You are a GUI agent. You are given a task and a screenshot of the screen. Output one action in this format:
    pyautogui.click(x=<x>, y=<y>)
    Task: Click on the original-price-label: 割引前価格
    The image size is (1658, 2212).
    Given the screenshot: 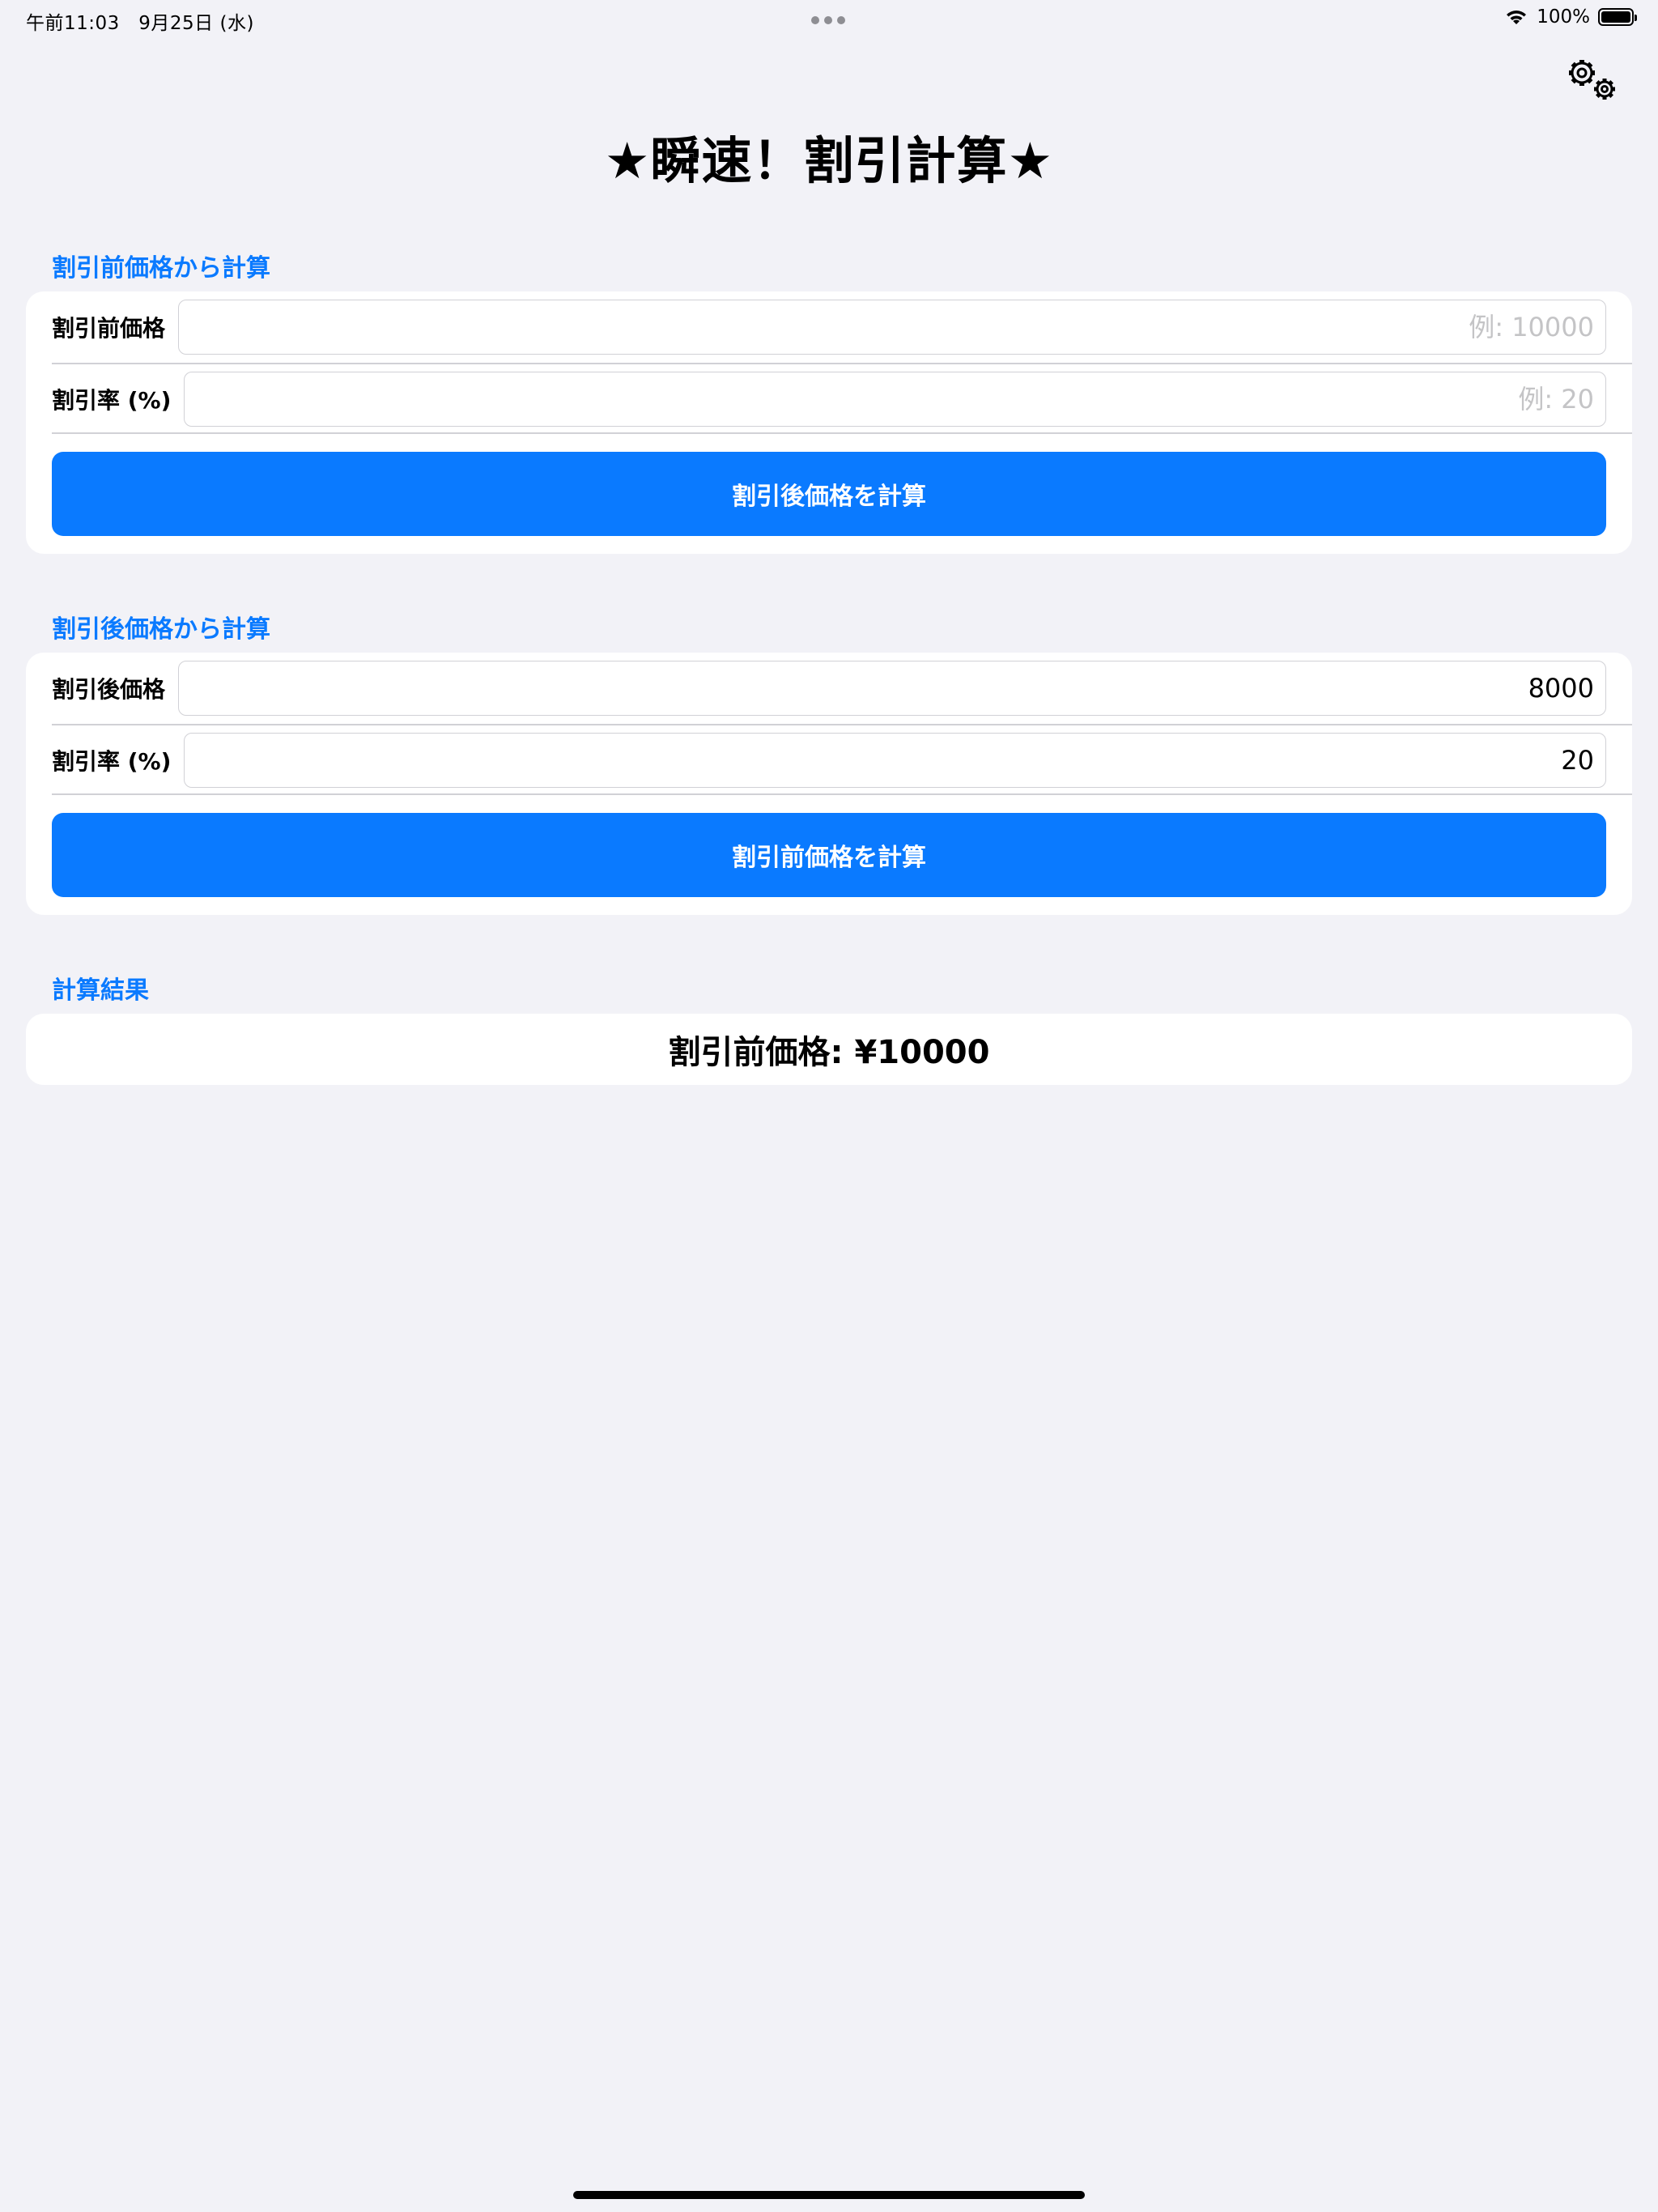 What is the action you would take?
    pyautogui.click(x=109, y=328)
    